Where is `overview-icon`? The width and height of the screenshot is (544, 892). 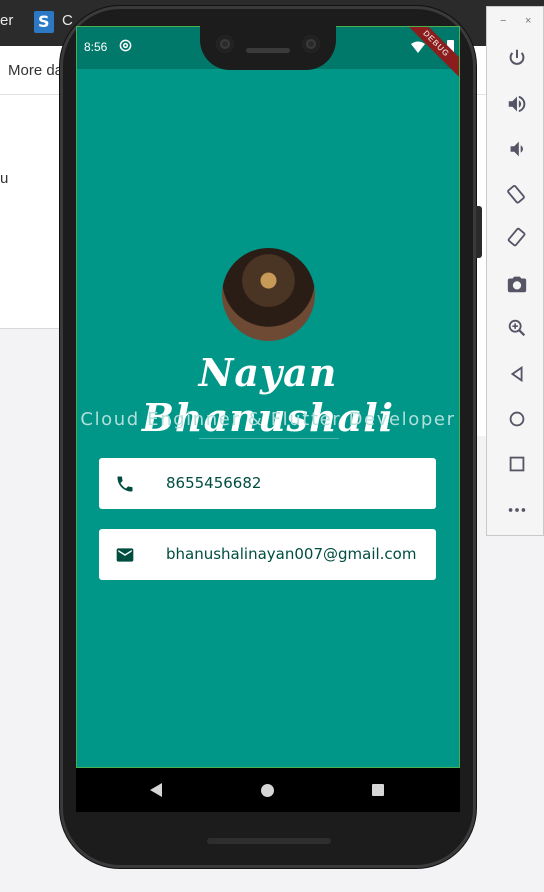 overview-icon is located at coordinates (517, 464).